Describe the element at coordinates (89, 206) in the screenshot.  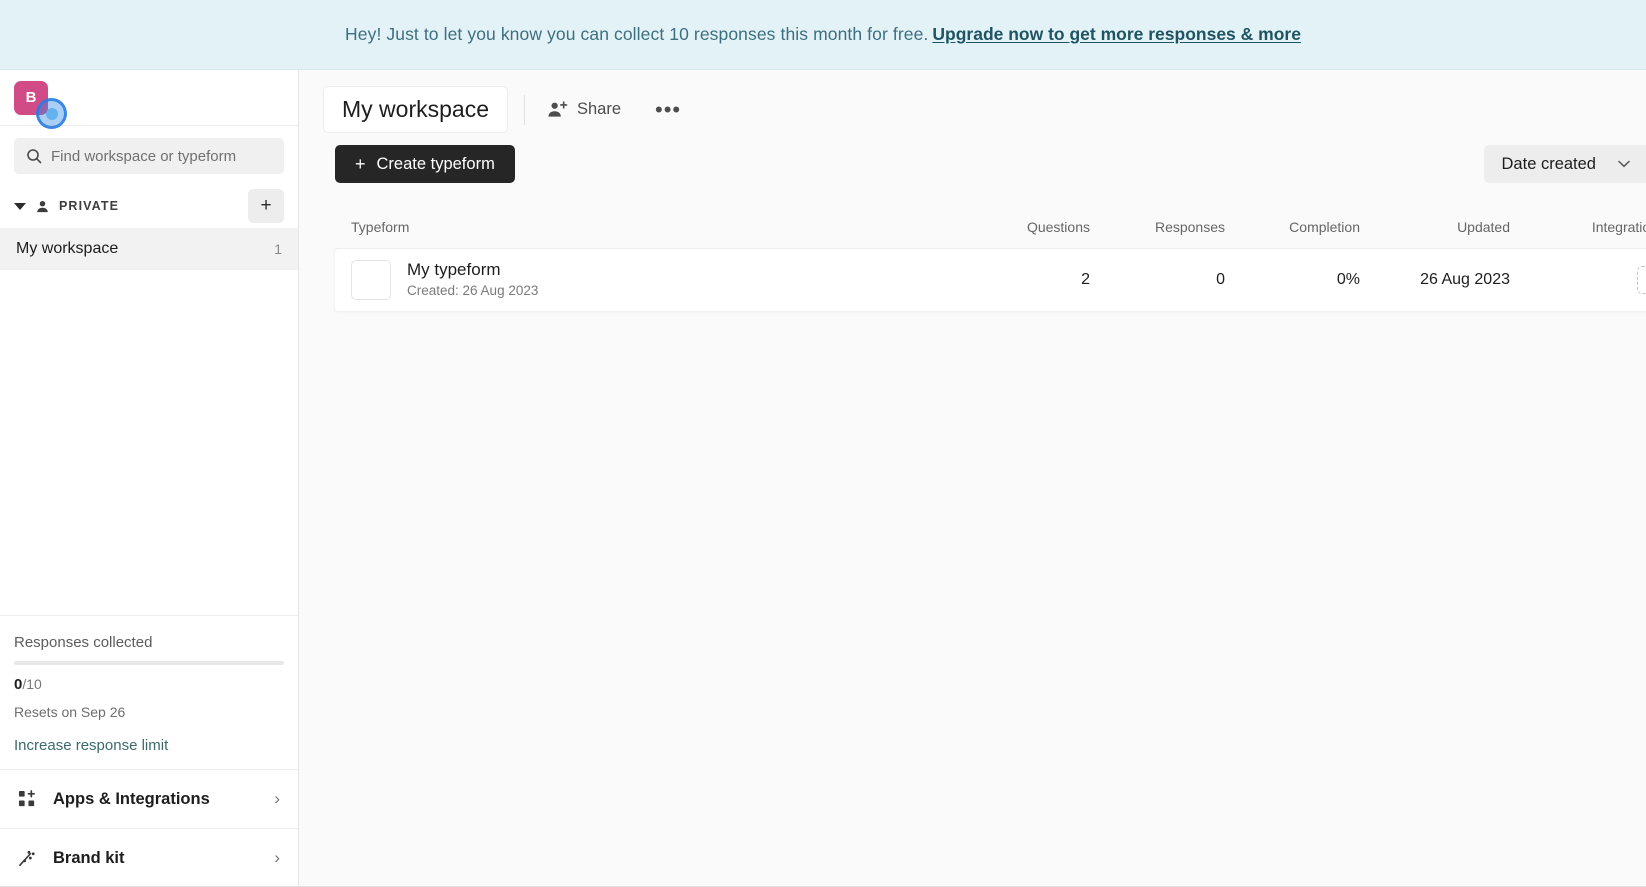
I see `private-section-label: PRIVATE` at that location.